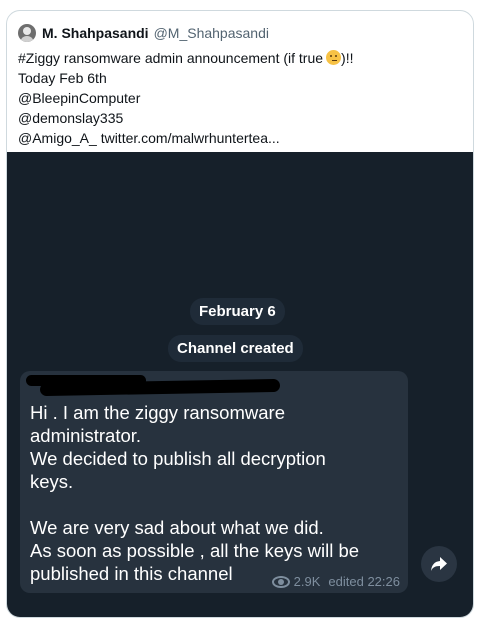  What do you see at coordinates (364, 581) in the screenshot?
I see `edited-time: edited 22:26` at bounding box center [364, 581].